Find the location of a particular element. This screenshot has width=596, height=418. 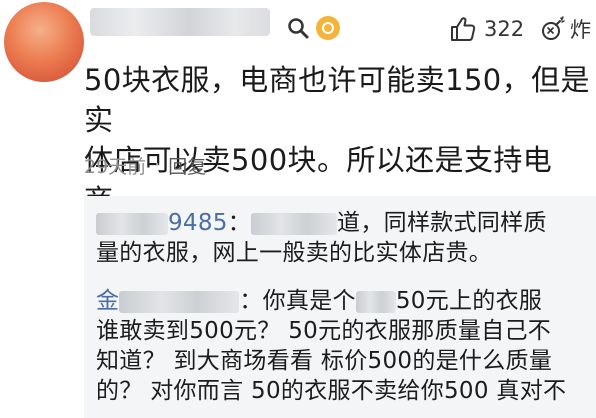

comment-meta: 29天前 · 回复 is located at coordinates (145, 165).